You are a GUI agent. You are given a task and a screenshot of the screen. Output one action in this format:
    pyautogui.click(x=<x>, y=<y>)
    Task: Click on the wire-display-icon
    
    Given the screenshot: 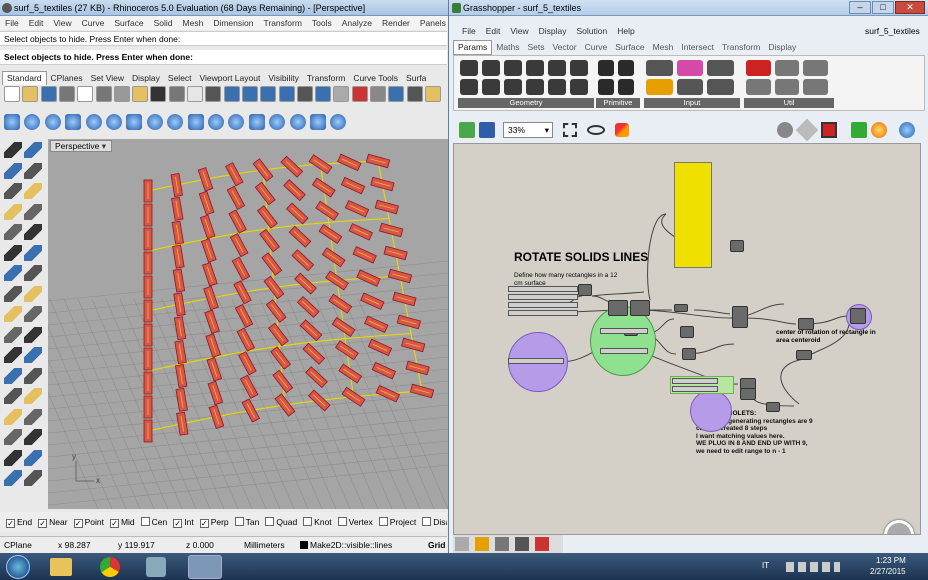 What is the action you would take?
    pyautogui.click(x=807, y=130)
    